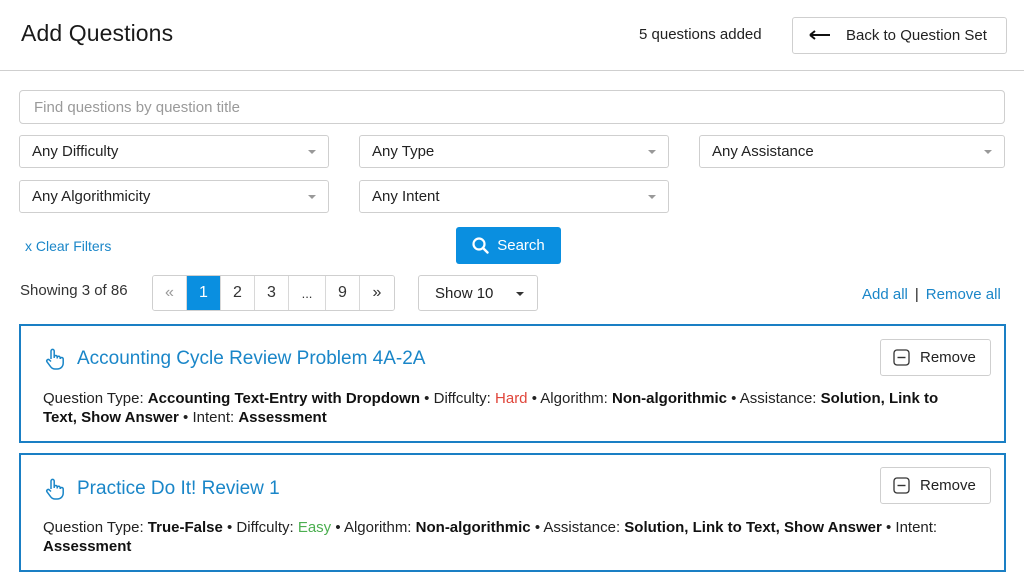 This screenshot has width=1024, height=576. I want to click on question-difficulty: Easy, so click(314, 527).